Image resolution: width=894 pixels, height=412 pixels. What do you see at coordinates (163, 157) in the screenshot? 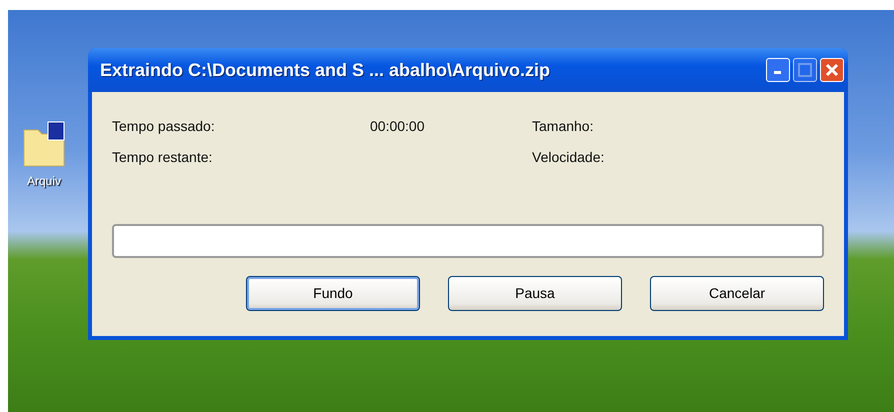
I see `stat-label: Tempo restante:` at bounding box center [163, 157].